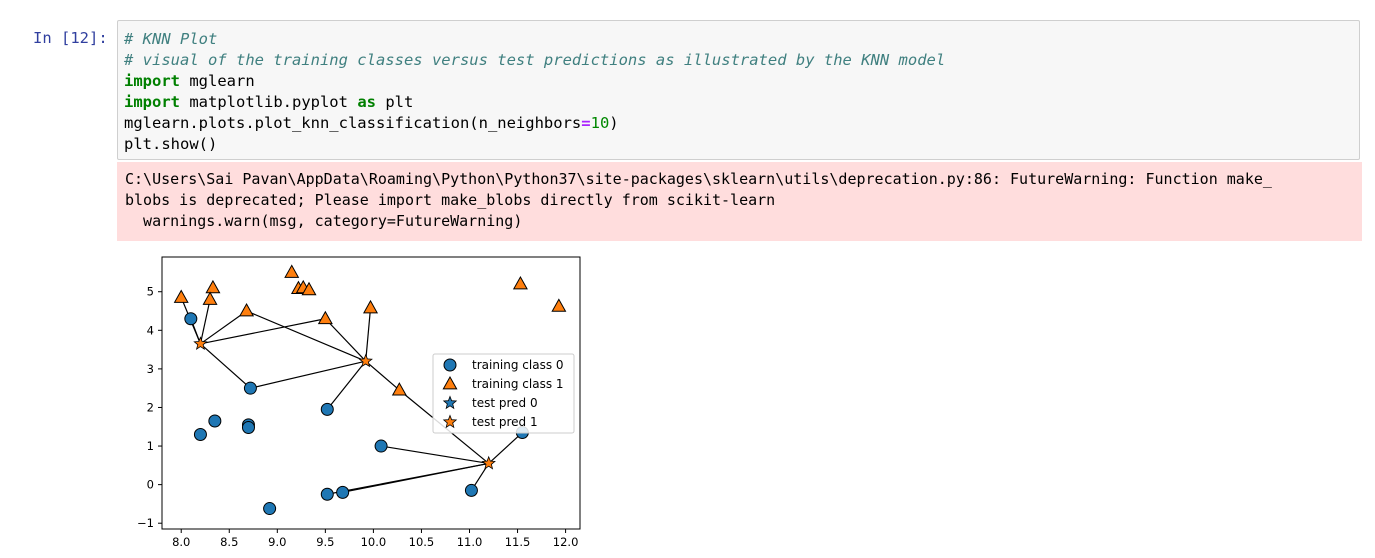 This screenshot has width=1375, height=558. What do you see at coordinates (518, 365) in the screenshot?
I see `legend-label: training class 0` at bounding box center [518, 365].